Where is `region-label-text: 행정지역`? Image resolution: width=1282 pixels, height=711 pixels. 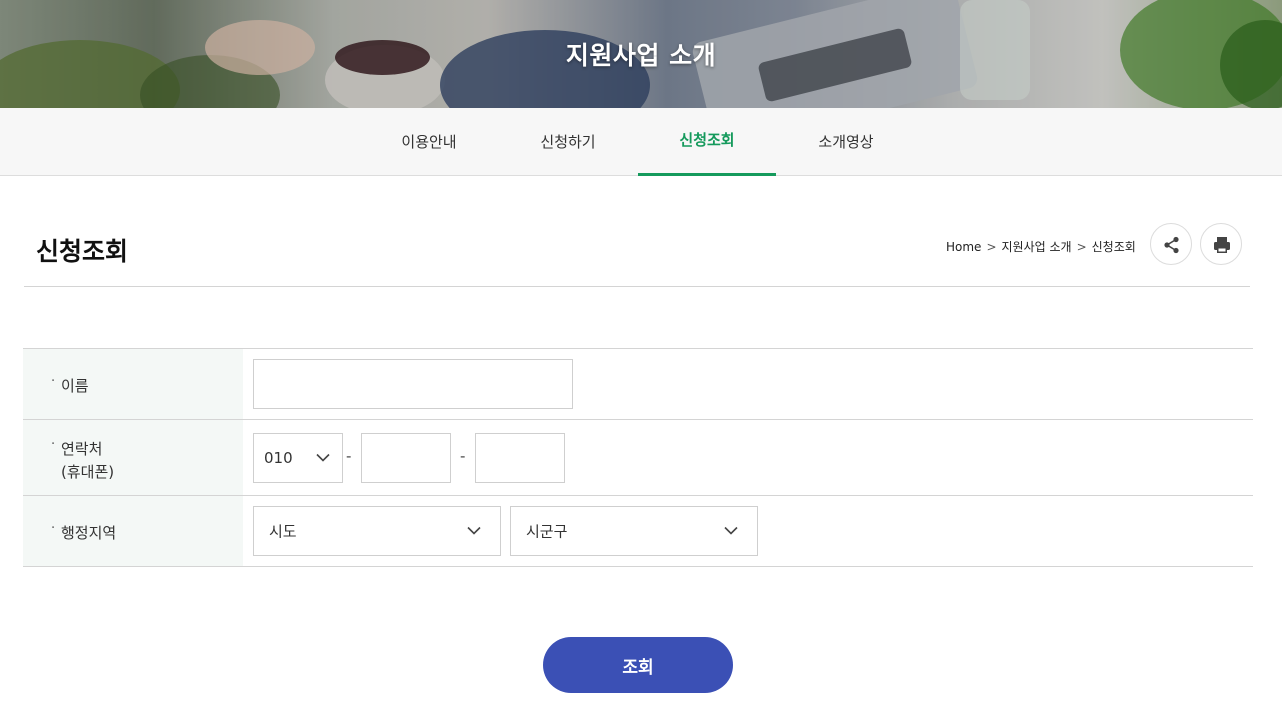 region-label-text: 행정지역 is located at coordinates (89, 533).